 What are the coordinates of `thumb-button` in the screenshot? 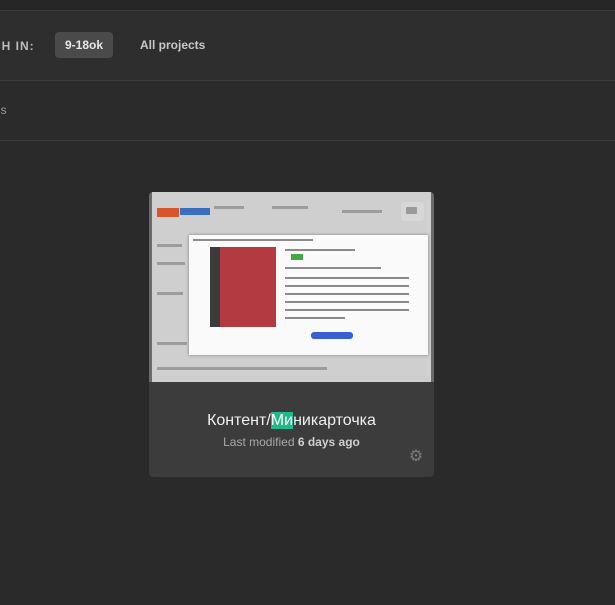 It's located at (332, 335).